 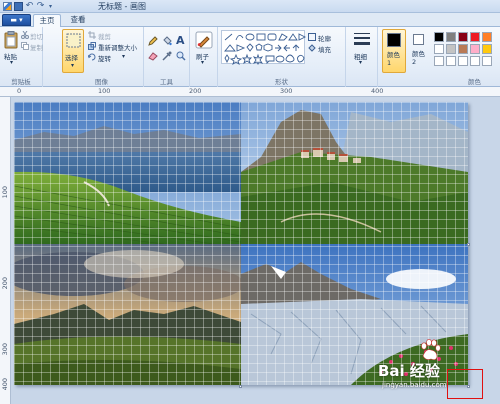 What do you see at coordinates (5, 192) in the screenshot?
I see `ruler-left-100: 100` at bounding box center [5, 192].